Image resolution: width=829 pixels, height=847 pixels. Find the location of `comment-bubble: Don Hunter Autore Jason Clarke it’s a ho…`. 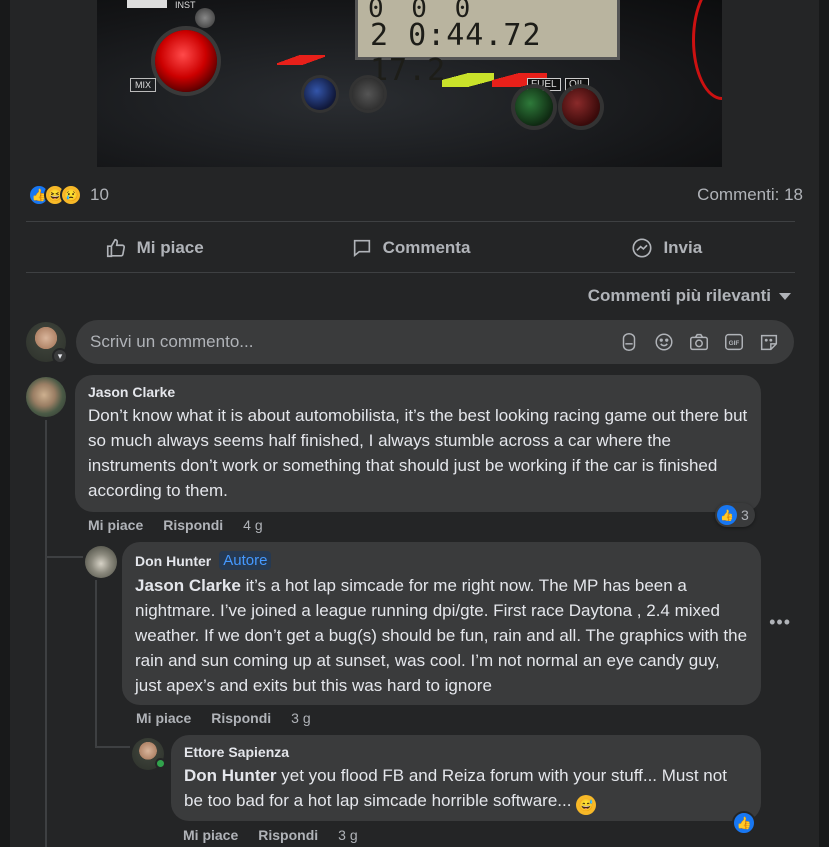

comment-bubble: Don Hunter Autore Jason Clarke it’s a ho… is located at coordinates (441, 623).